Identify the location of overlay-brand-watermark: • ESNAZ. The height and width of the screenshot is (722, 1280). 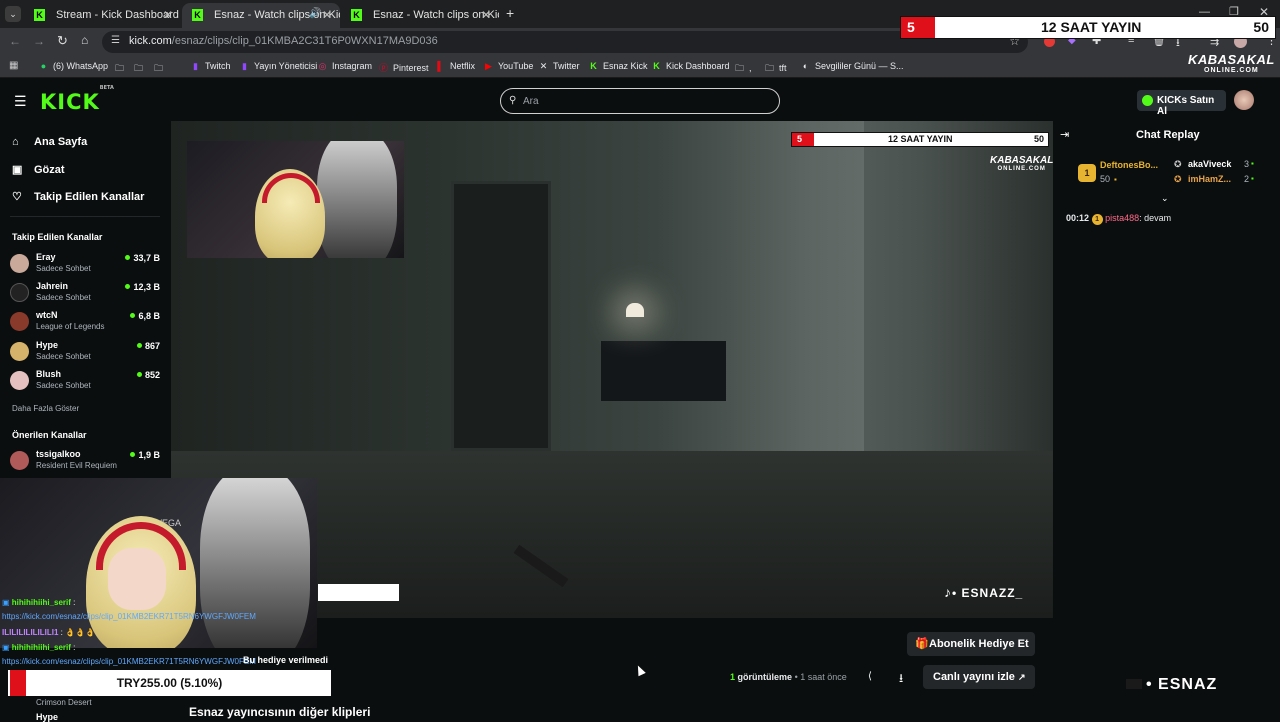
(1171, 685).